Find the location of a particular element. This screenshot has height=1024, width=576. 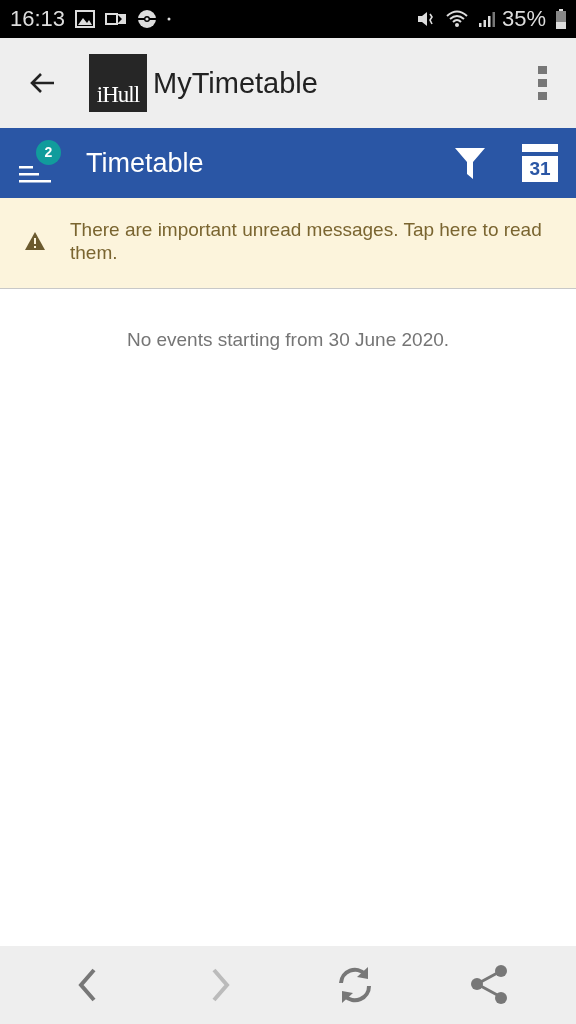

clock-time: 16:13 is located at coordinates (38, 19).